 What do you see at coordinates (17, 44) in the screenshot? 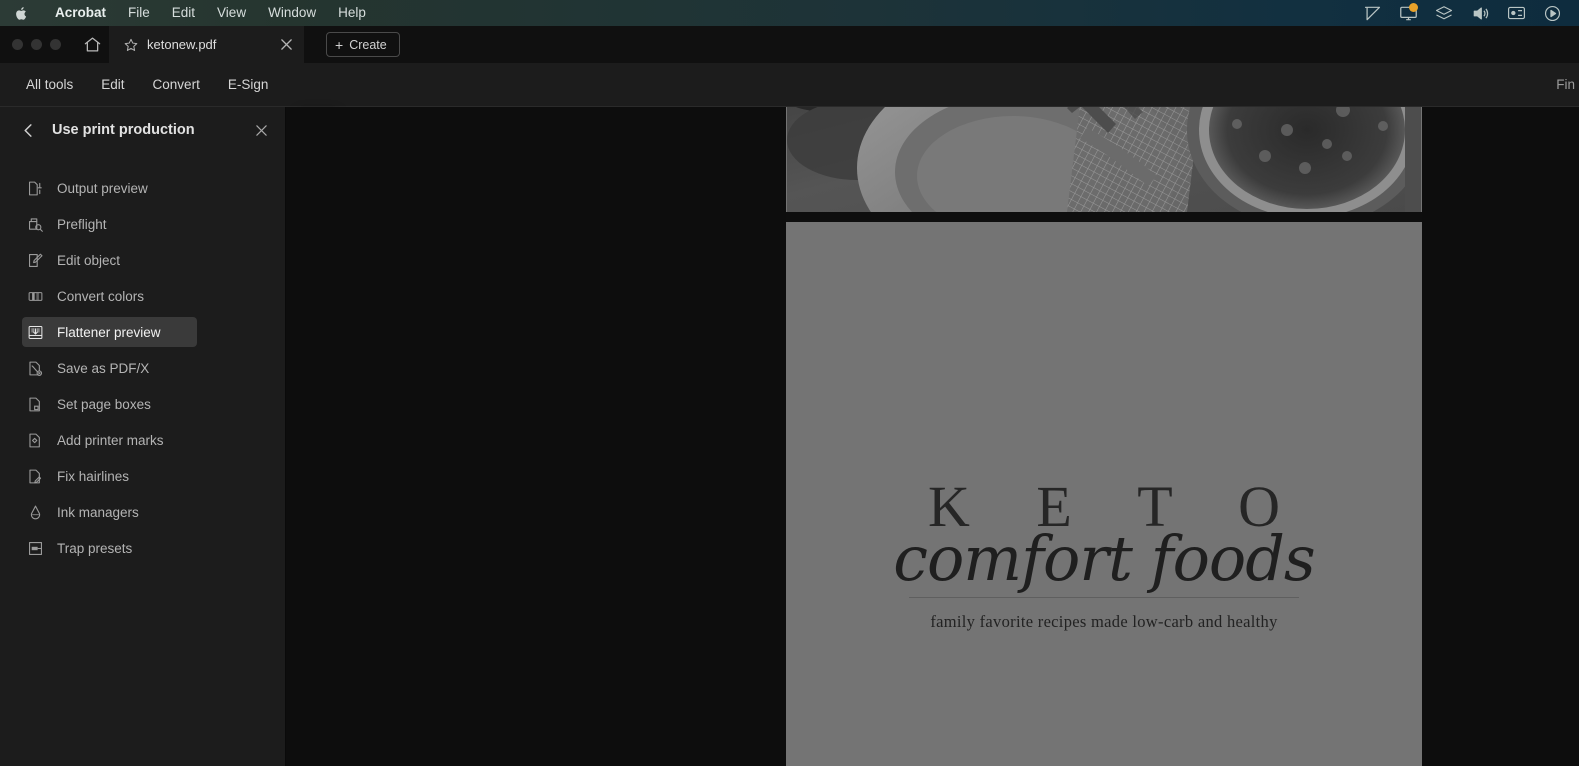
I see `close-window-button` at bounding box center [17, 44].